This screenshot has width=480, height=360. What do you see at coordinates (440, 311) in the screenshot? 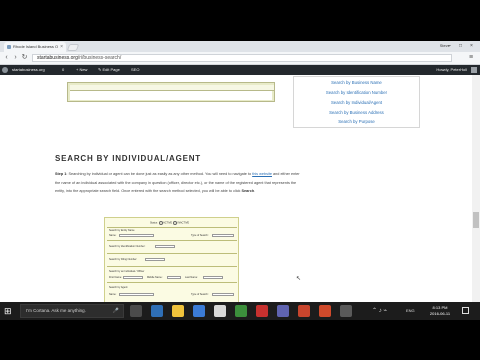
I see `taskbar-clock: 8:13 PM 2016-06-11` at bounding box center [440, 311].